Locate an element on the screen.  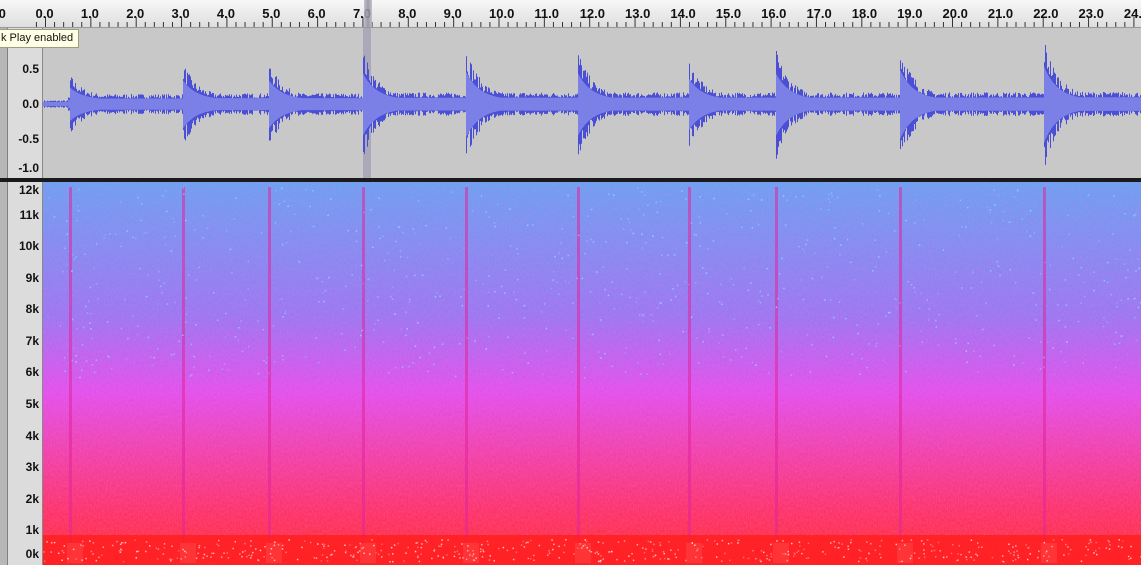
frequency-label: 12k is located at coordinates (28, 190).